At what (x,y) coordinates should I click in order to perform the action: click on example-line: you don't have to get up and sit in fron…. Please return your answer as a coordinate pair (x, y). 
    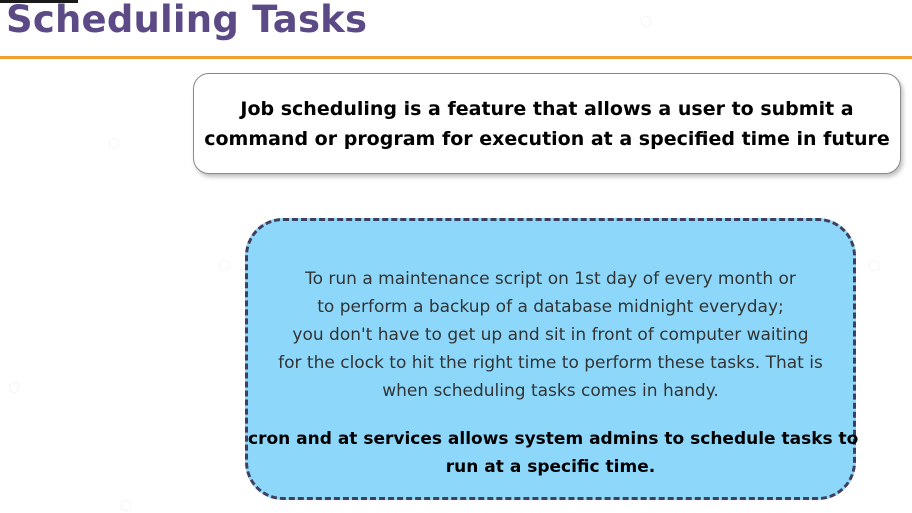
    Looking at the image, I should click on (550, 335).